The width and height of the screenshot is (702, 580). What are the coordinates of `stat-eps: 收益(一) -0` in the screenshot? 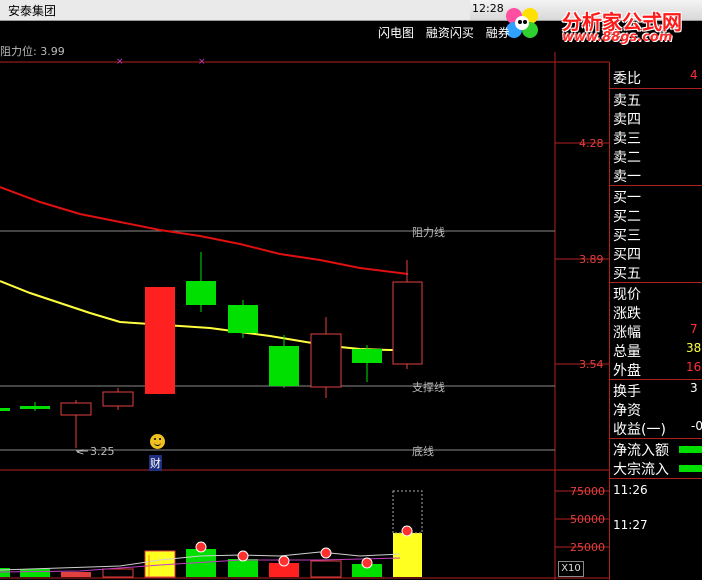 It's located at (657, 429).